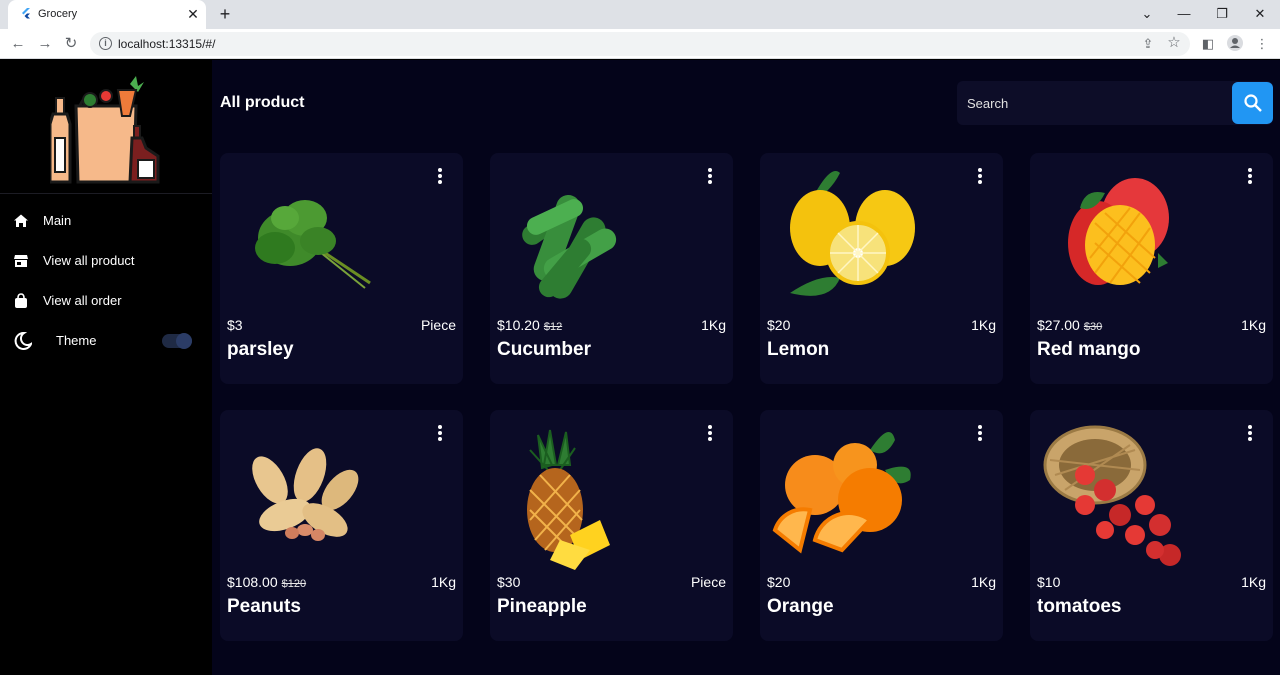  What do you see at coordinates (184, 341) in the screenshot?
I see `toggle-knob` at bounding box center [184, 341].